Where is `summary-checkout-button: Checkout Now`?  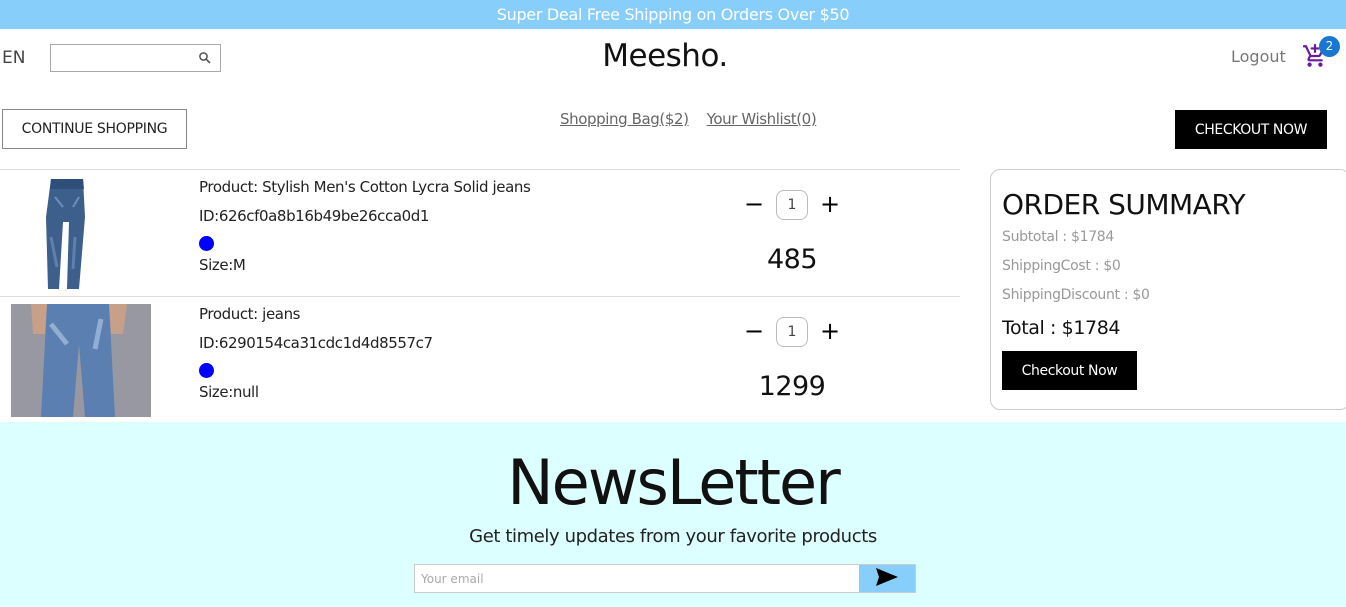 summary-checkout-button: Checkout Now is located at coordinates (1069, 370).